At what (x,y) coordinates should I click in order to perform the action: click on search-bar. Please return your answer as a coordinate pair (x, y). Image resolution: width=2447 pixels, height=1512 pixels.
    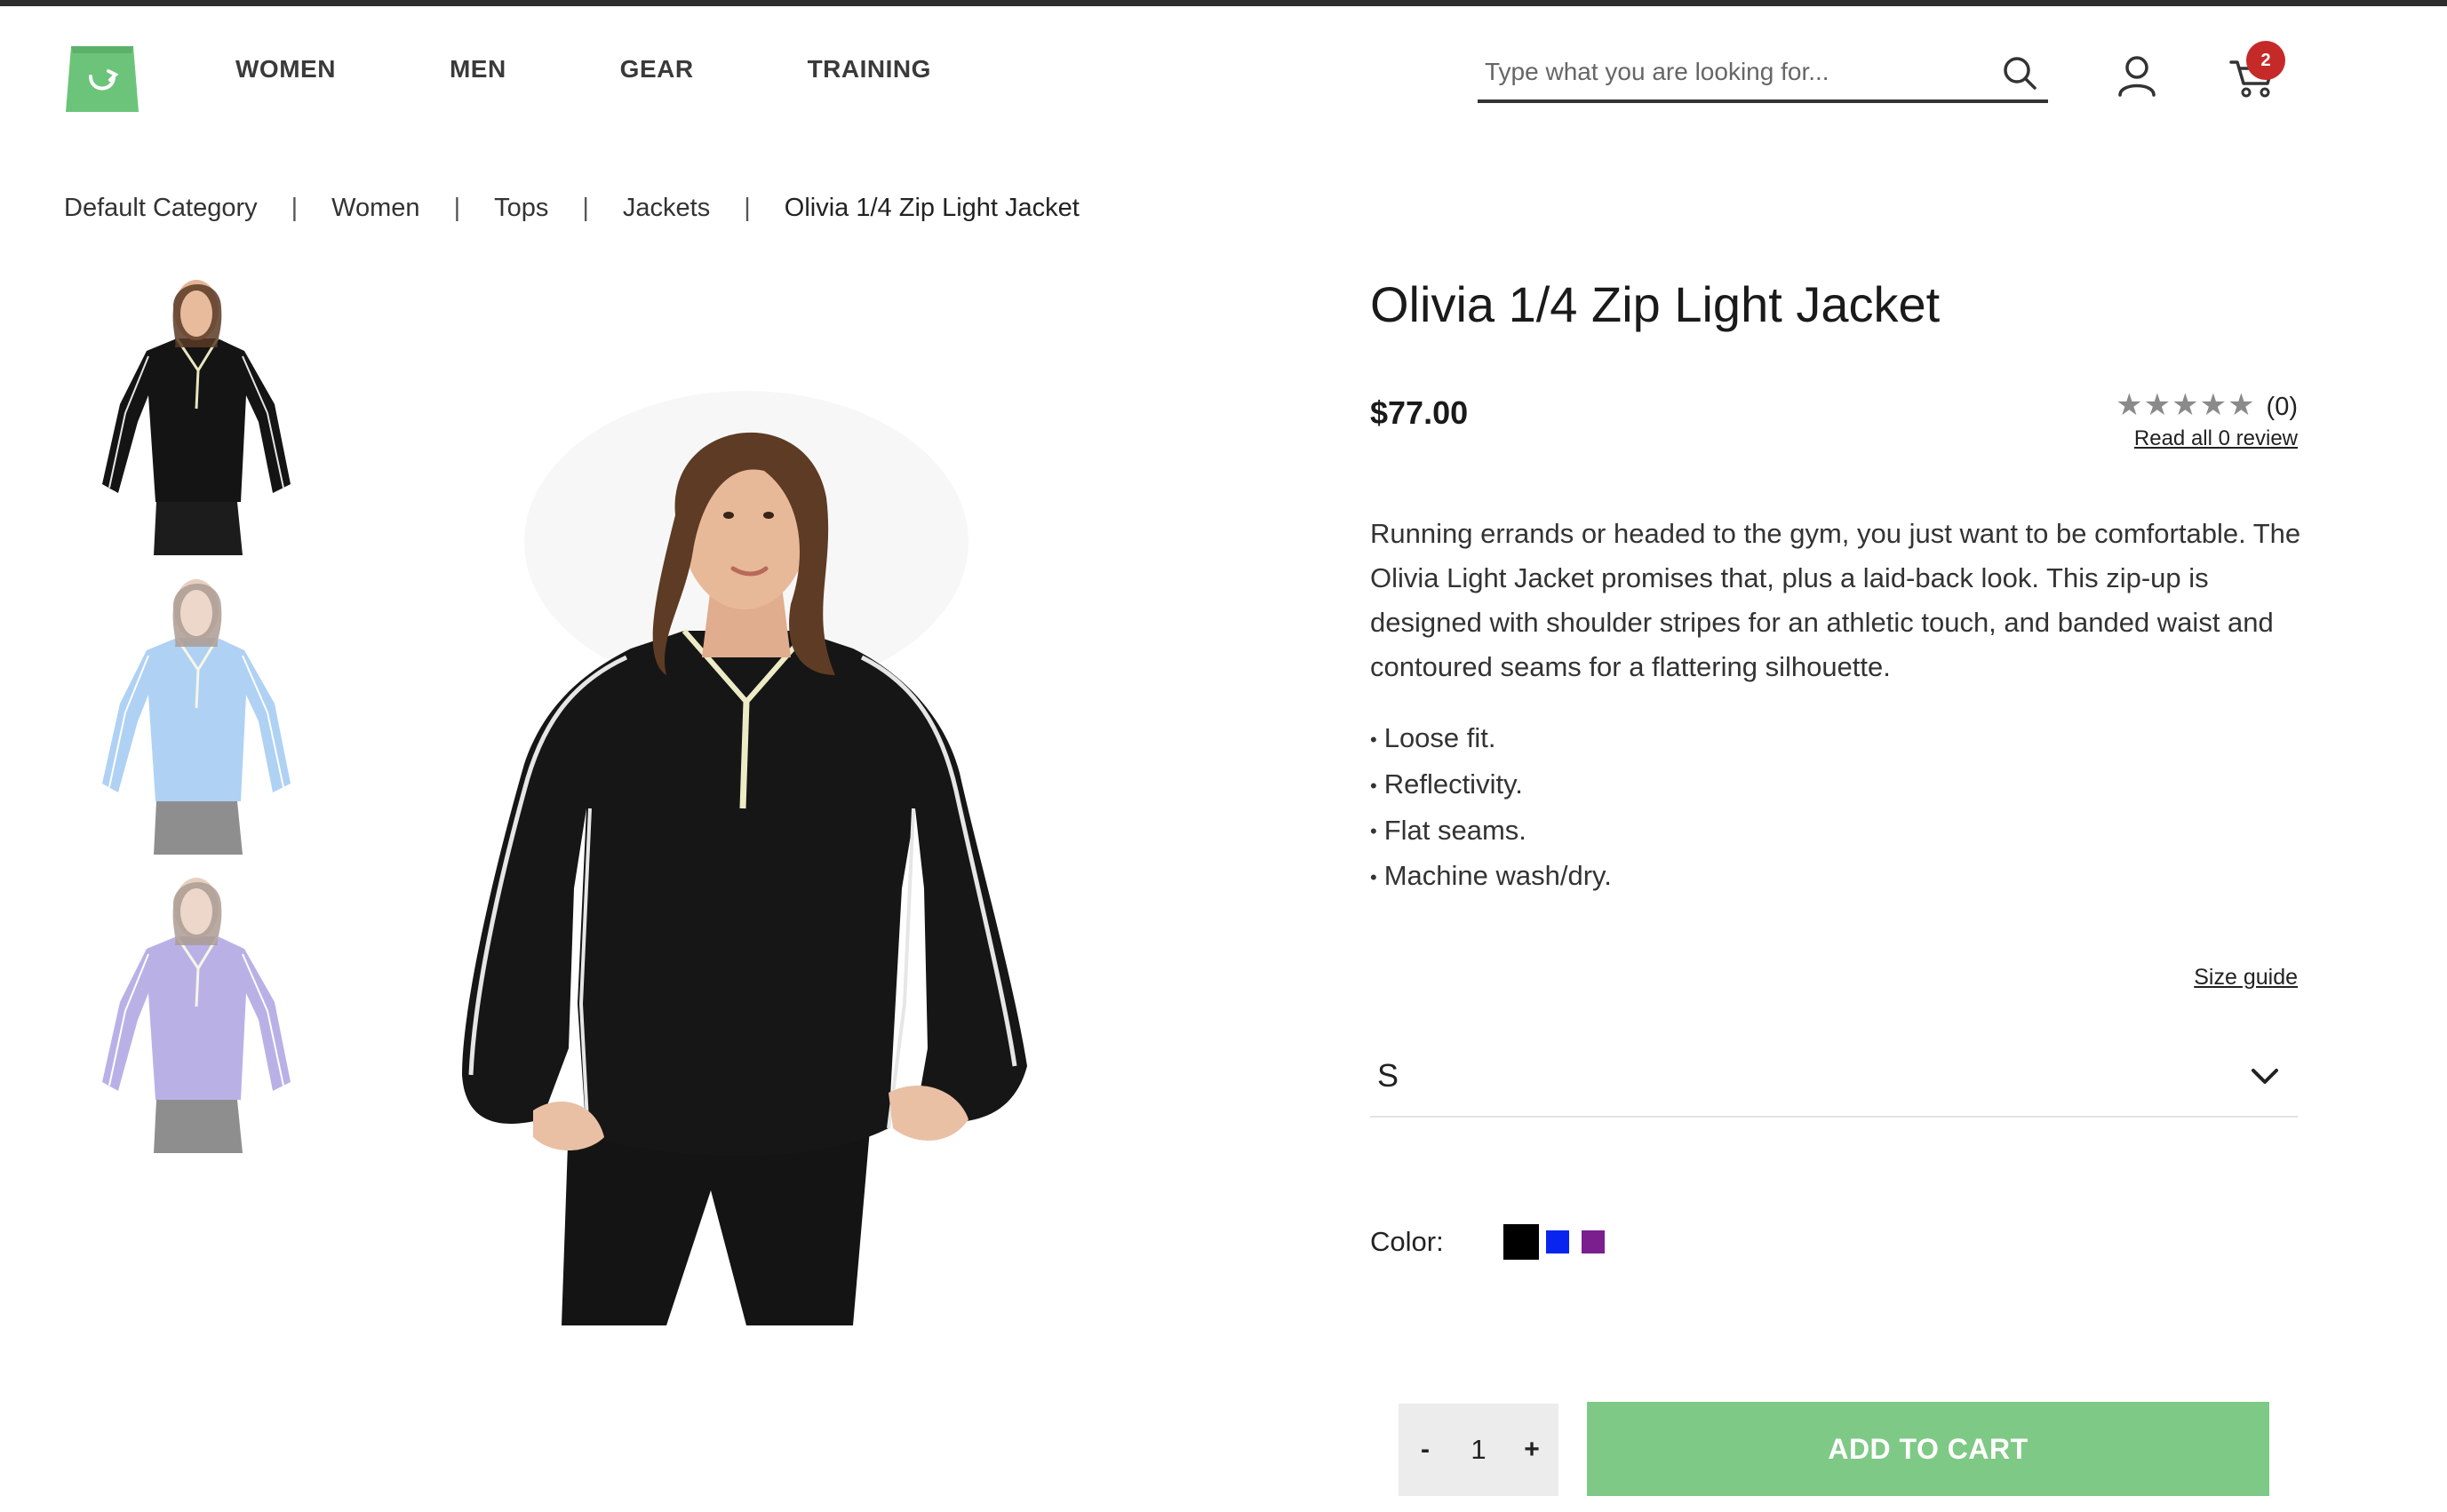
    Looking at the image, I should click on (1763, 76).